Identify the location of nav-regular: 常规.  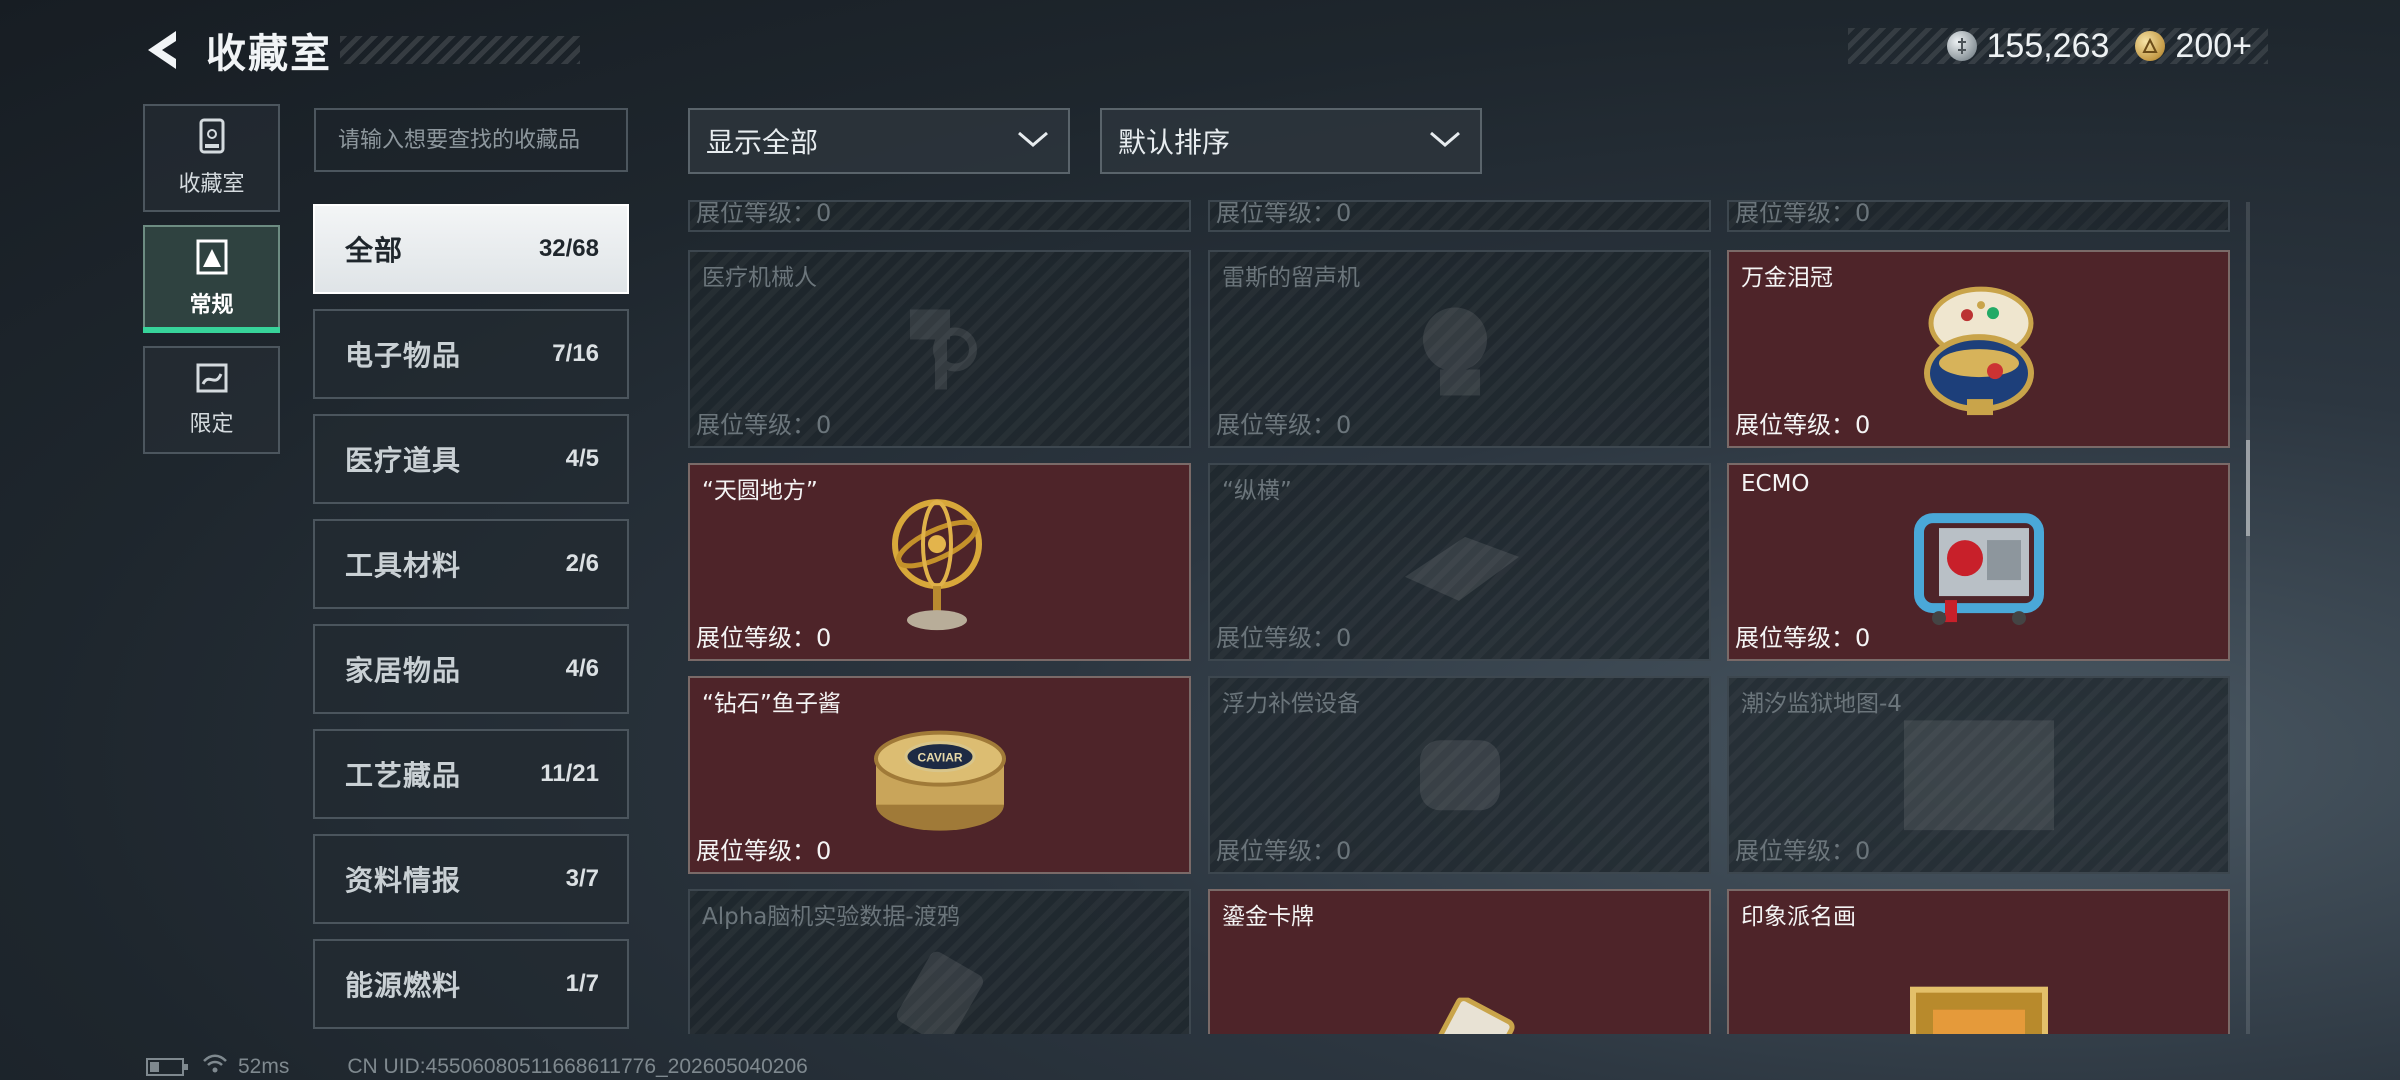
(211, 279).